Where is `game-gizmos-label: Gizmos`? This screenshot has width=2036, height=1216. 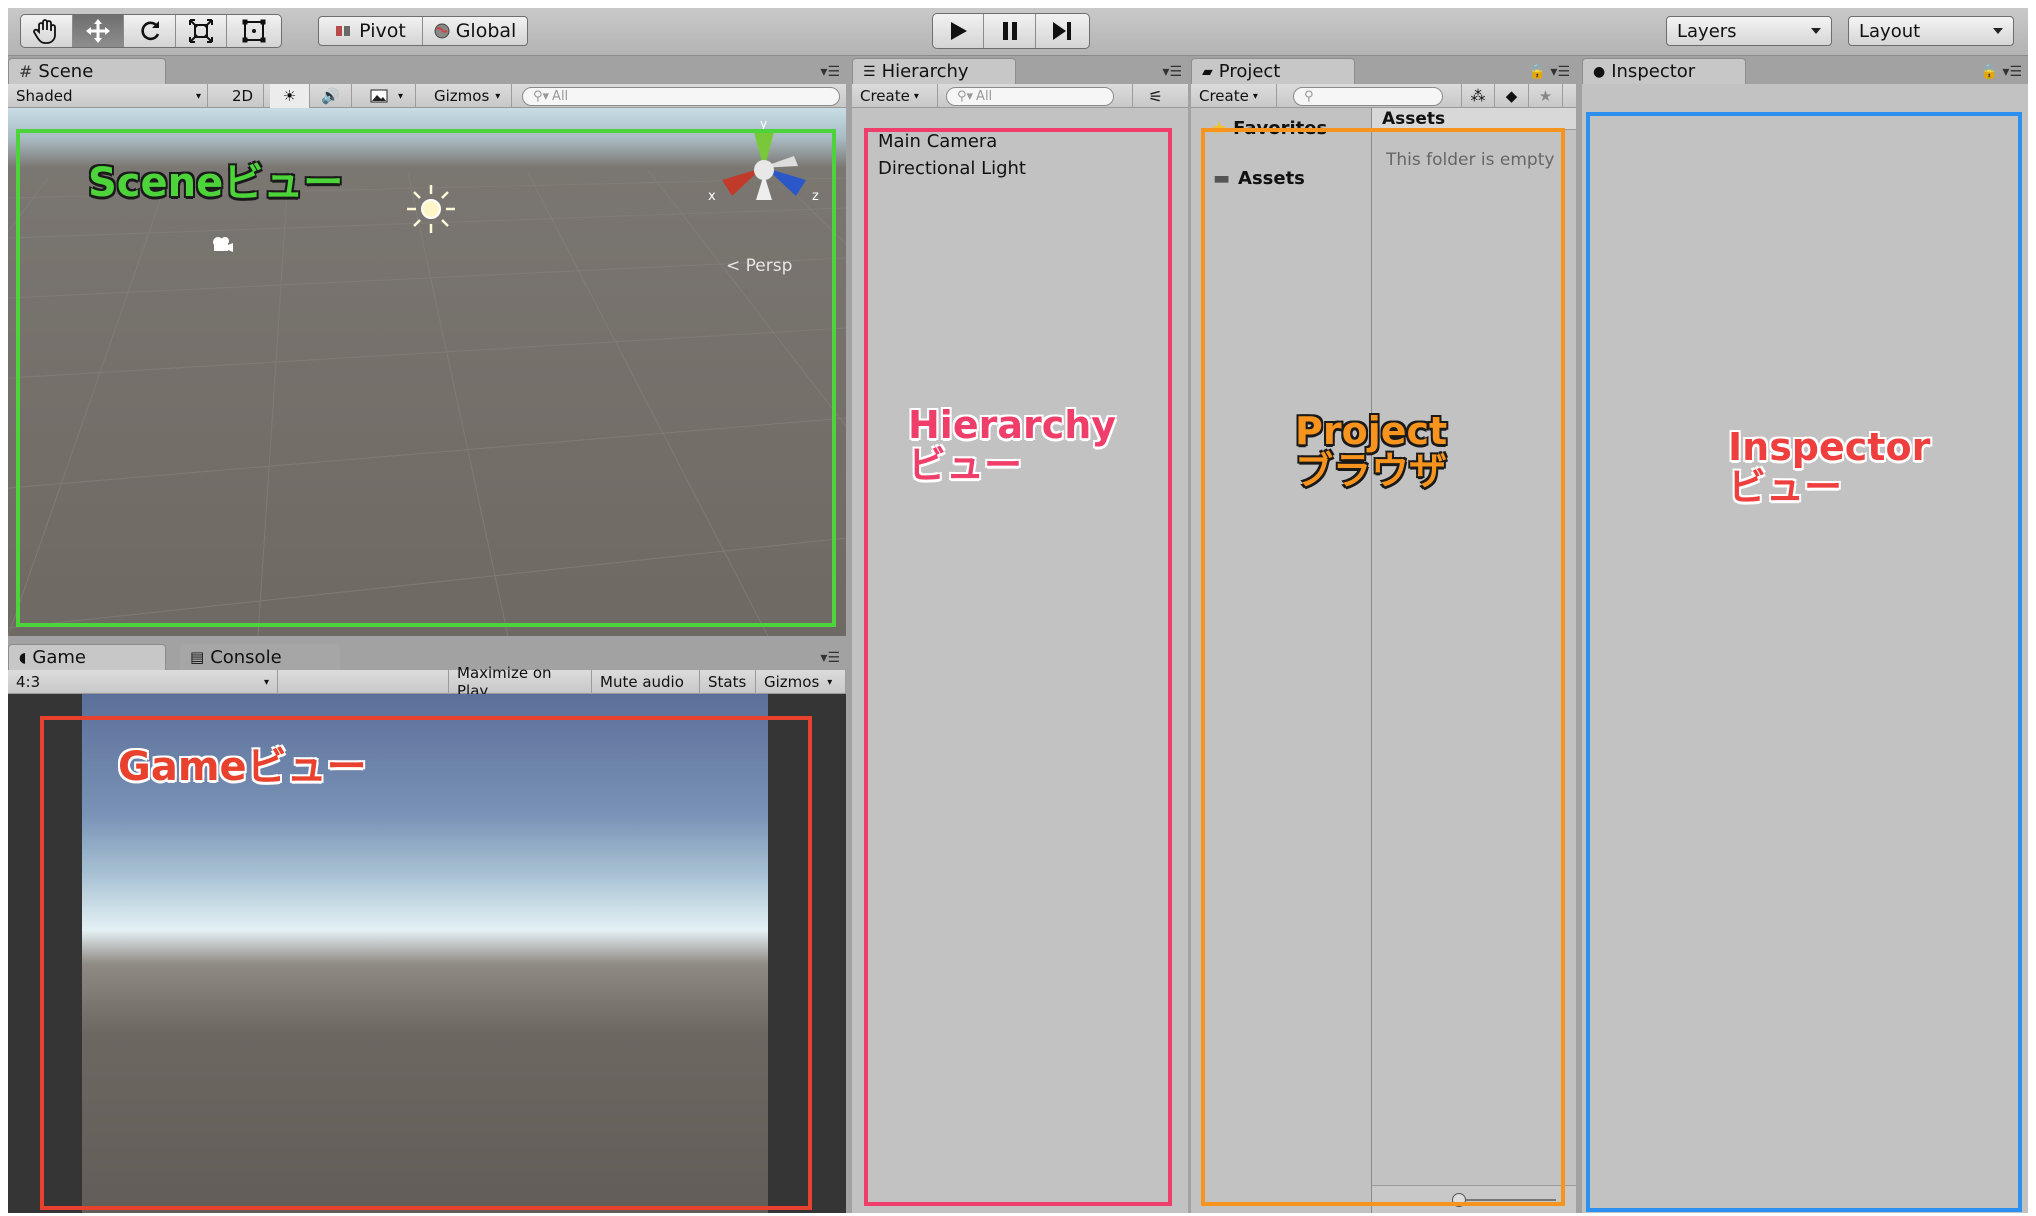 game-gizmos-label: Gizmos is located at coordinates (792, 682).